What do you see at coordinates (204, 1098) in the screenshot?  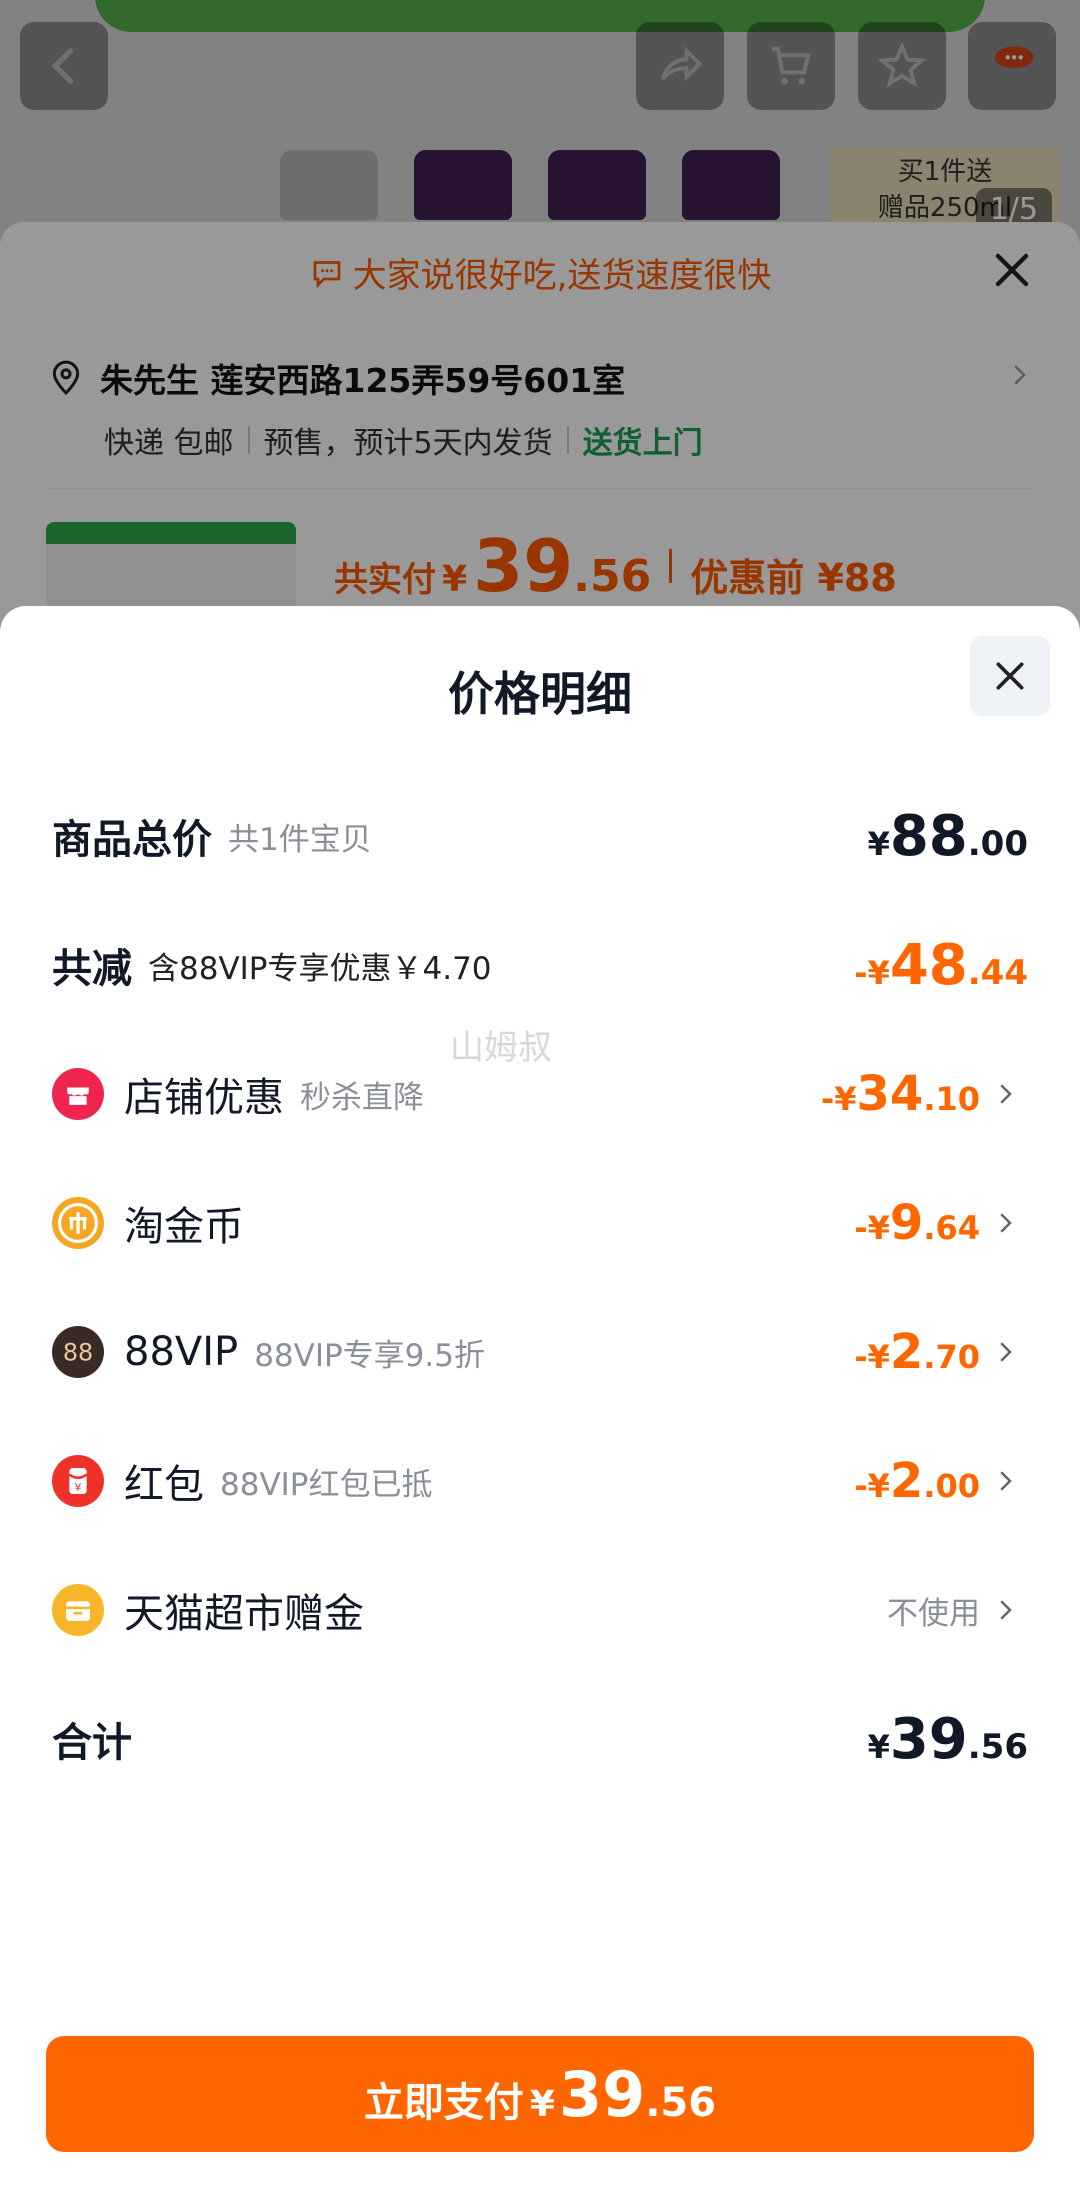 I see `row-label: 店铺优惠` at bounding box center [204, 1098].